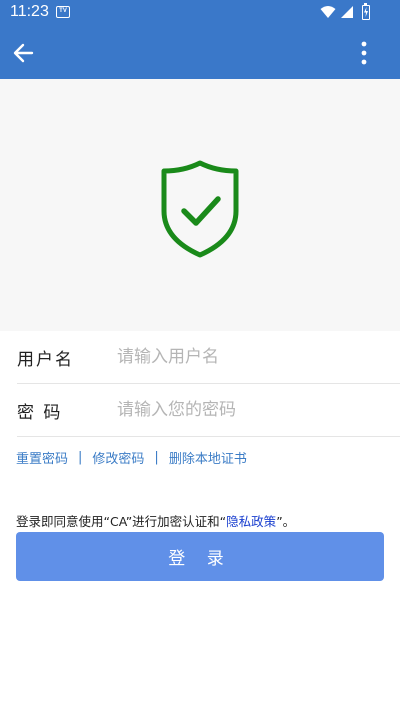 The width and height of the screenshot is (400, 711). What do you see at coordinates (366, 11) in the screenshot?
I see `battery-icon` at bounding box center [366, 11].